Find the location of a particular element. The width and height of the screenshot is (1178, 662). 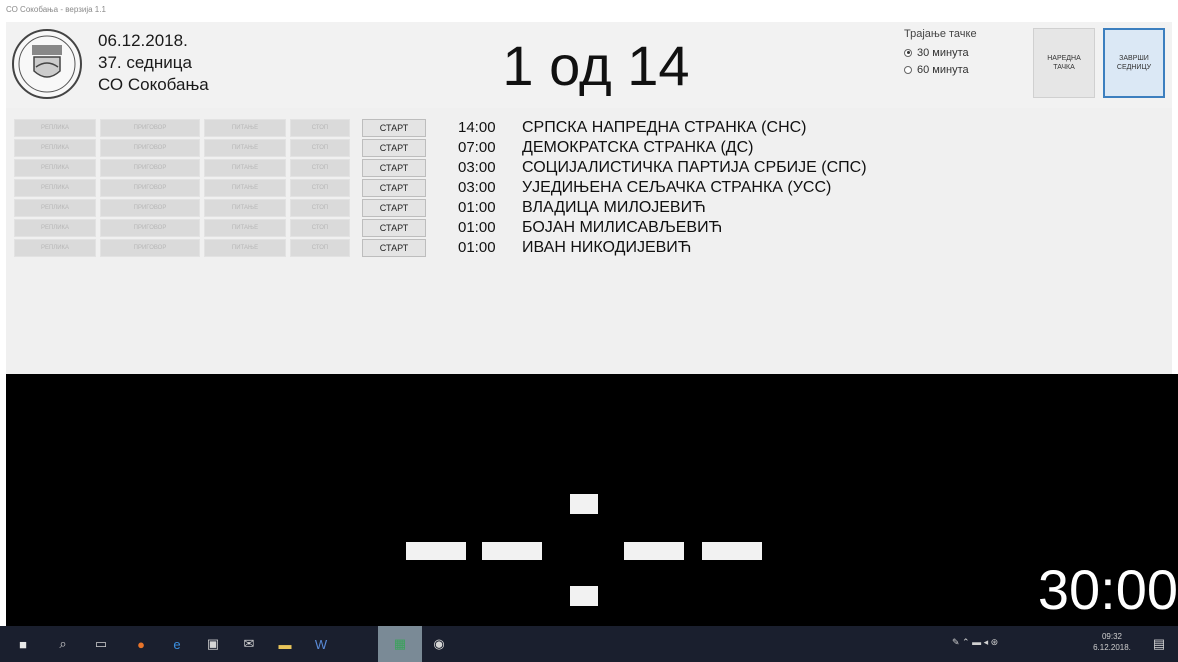

end-session-button: ЗАВРШИ СЕДНИЦУ is located at coordinates (1134, 63).